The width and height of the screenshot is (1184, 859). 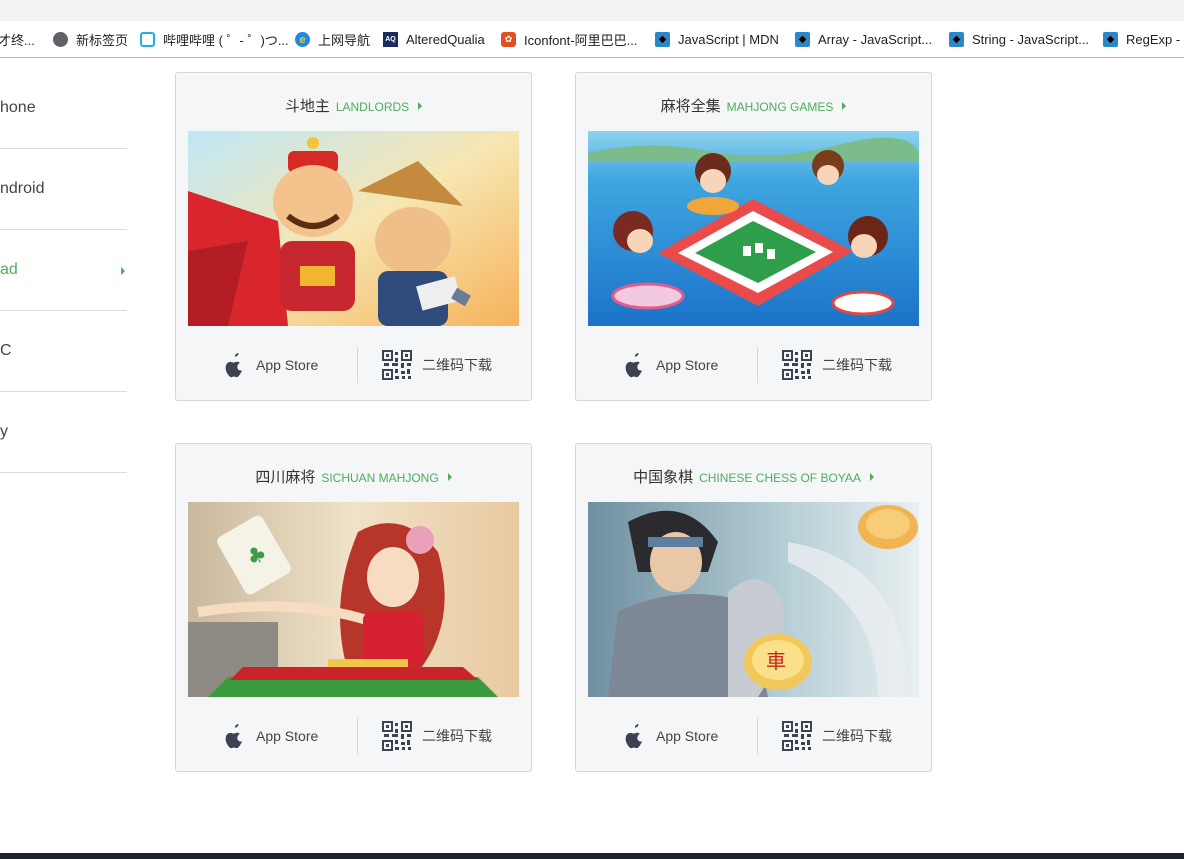 I want to click on card-title: 四川麻将 SICHUAN MAHJONG, so click(x=353, y=476).